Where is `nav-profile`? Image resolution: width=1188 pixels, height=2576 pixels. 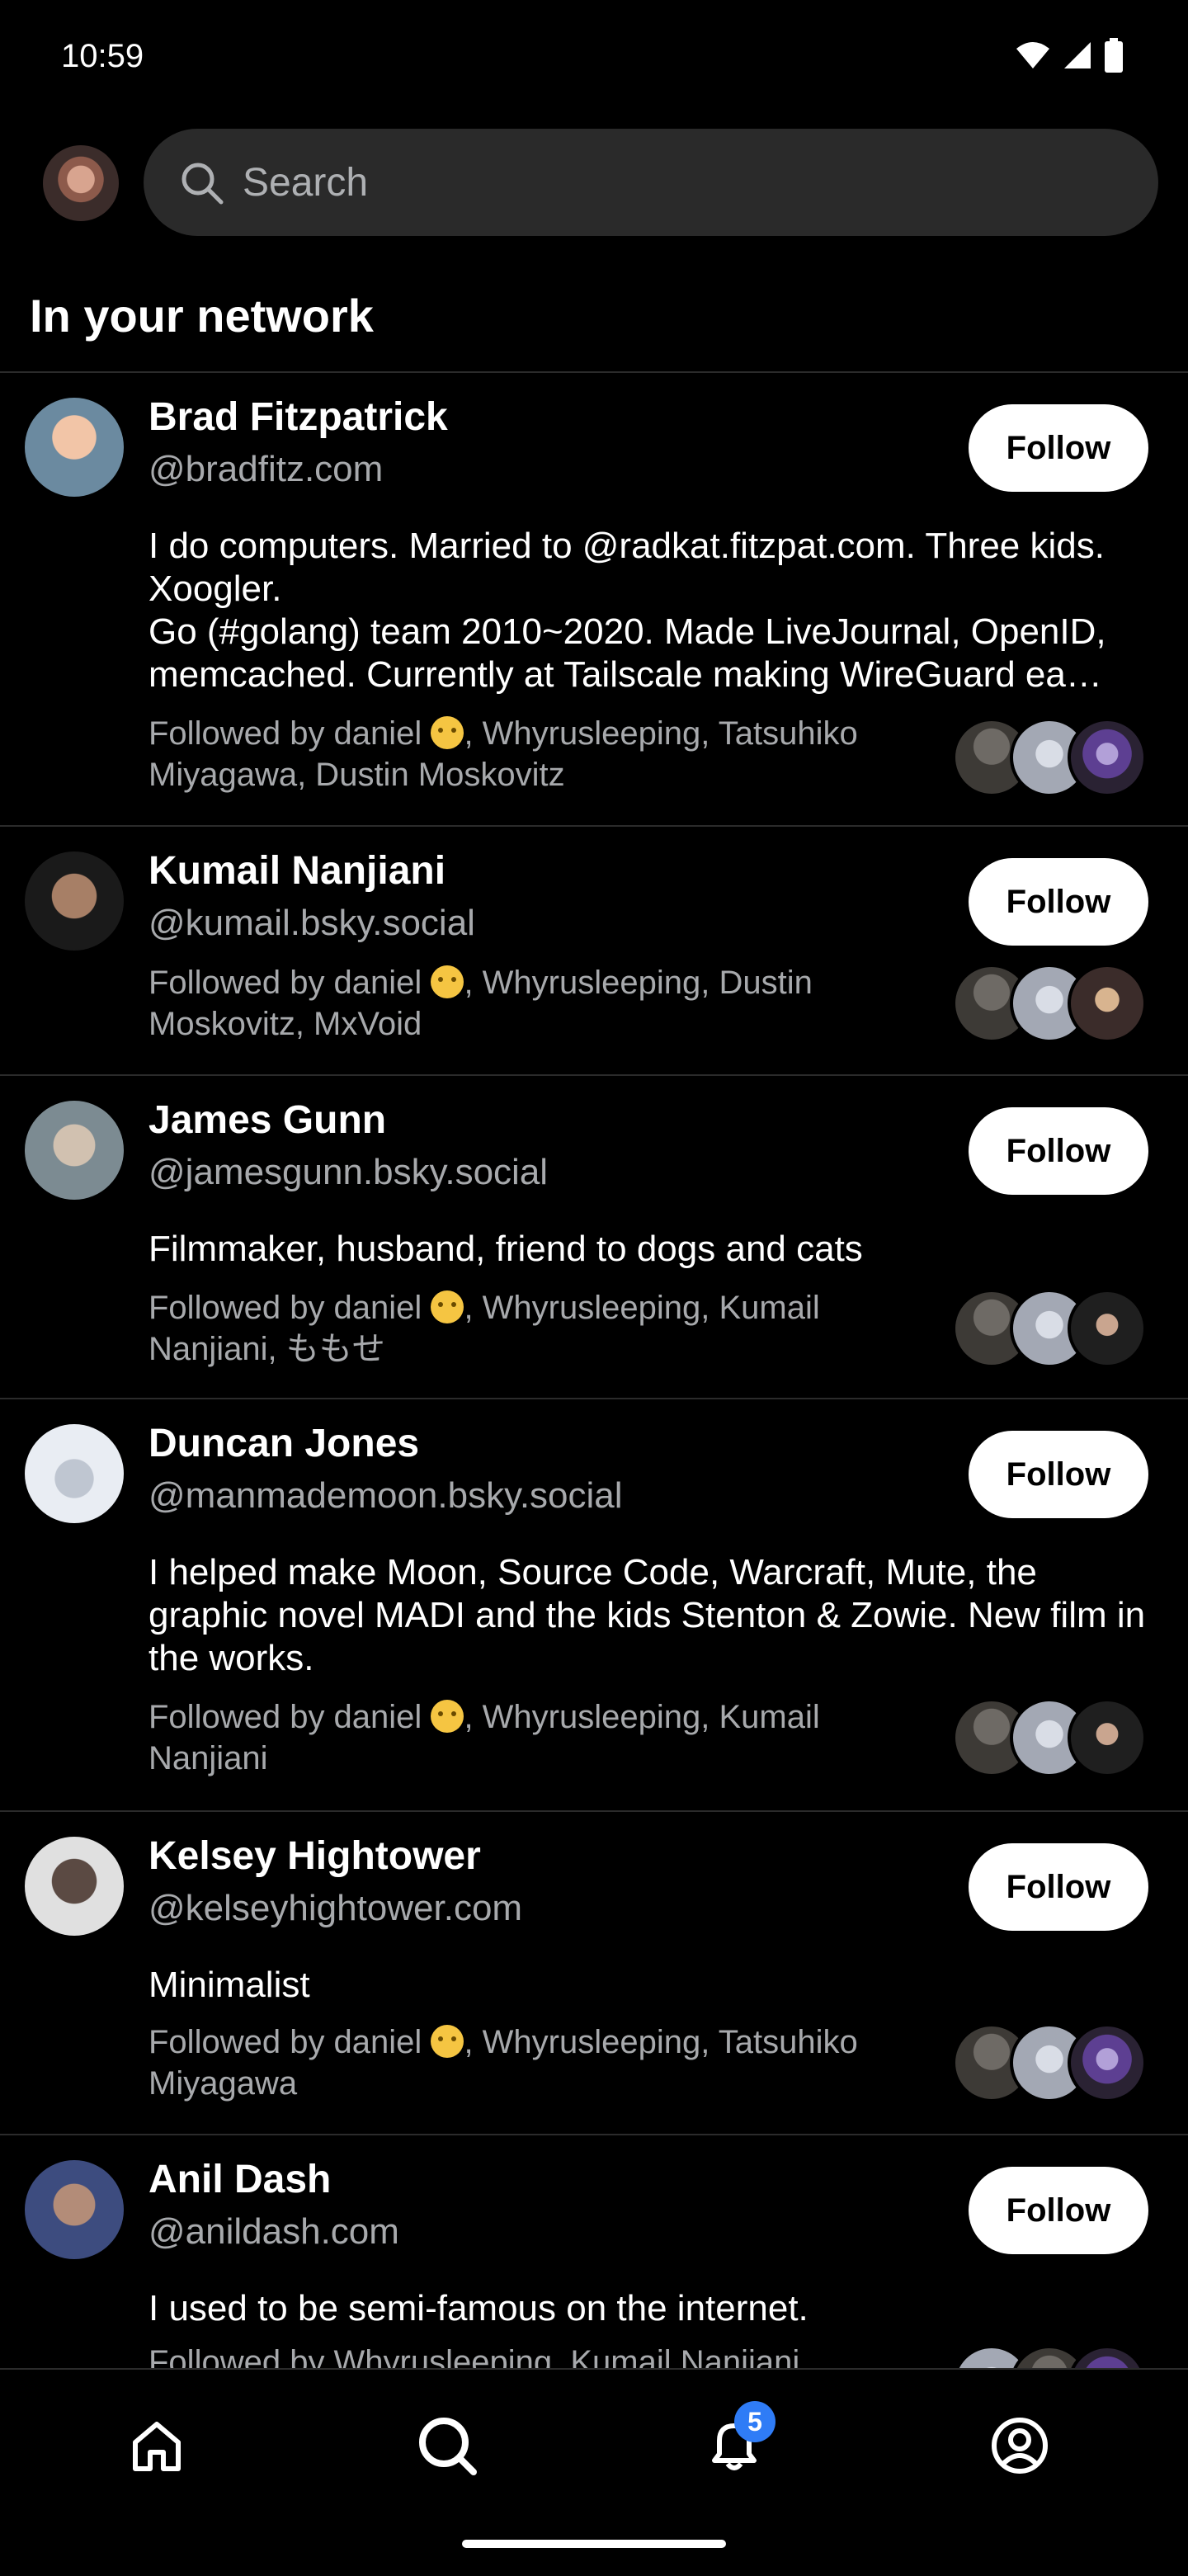 nav-profile is located at coordinates (1019, 2447).